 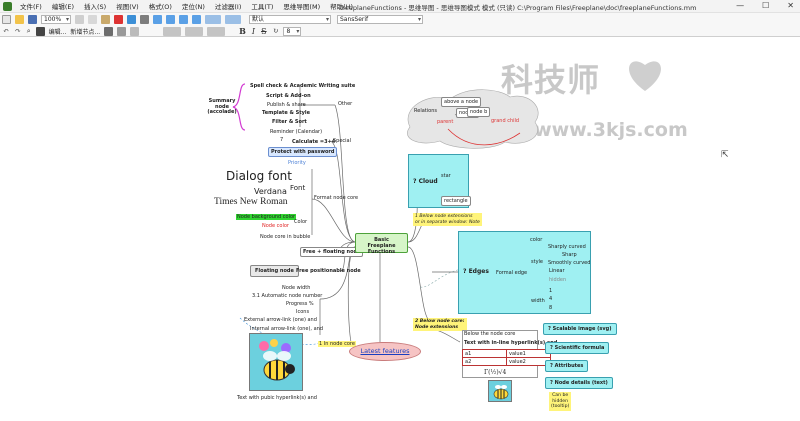 What do you see at coordinates (567, 366) in the screenshot?
I see `node-attributes: ? Attributes` at bounding box center [567, 366].